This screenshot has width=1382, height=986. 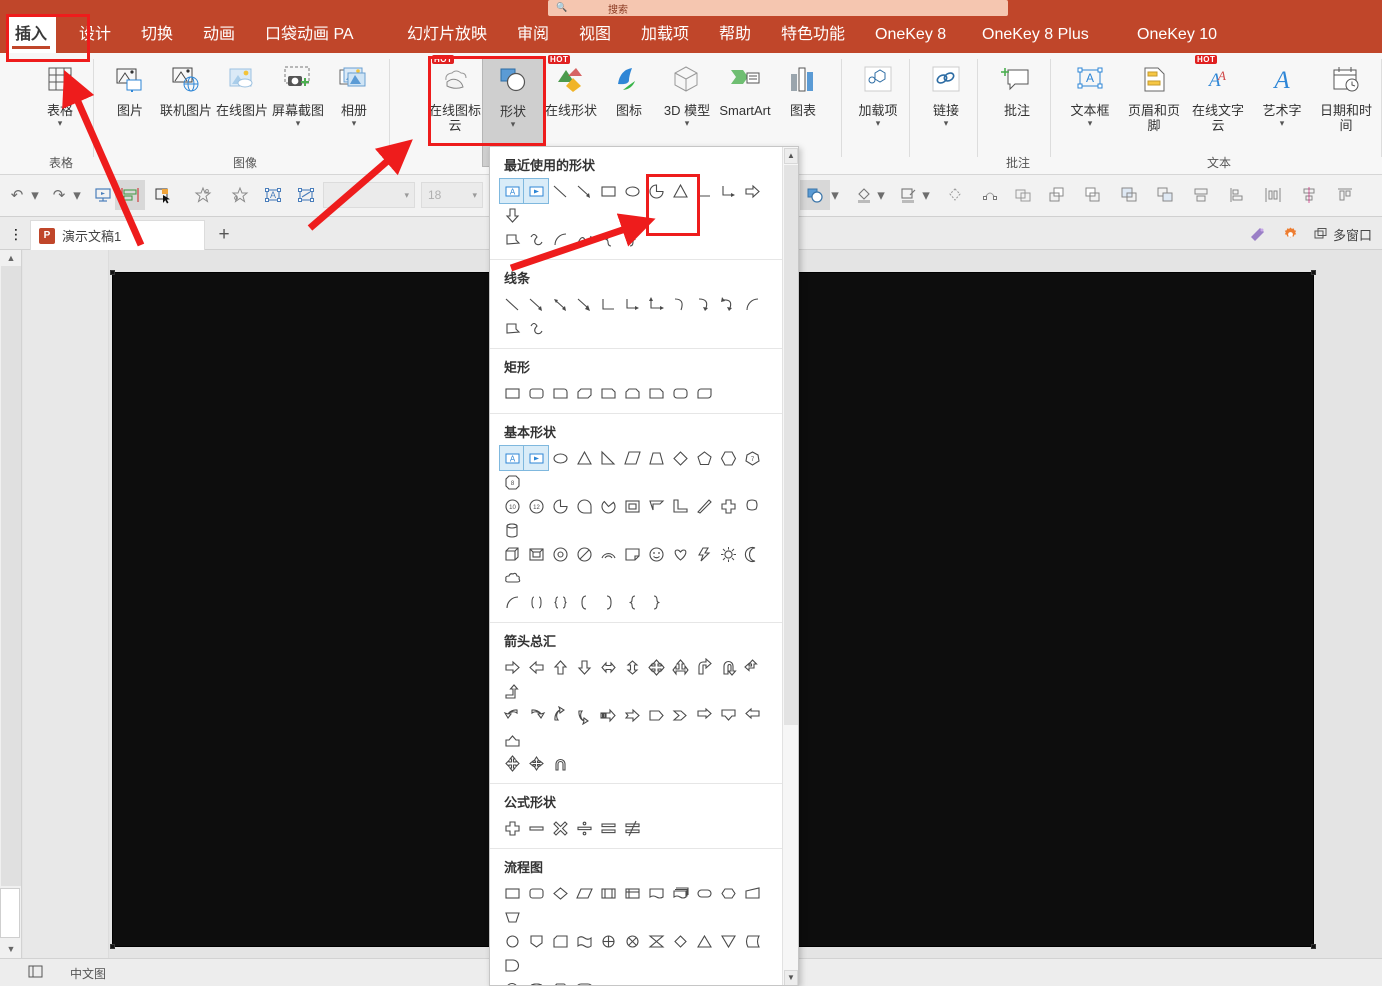 What do you see at coordinates (680, 304) in the screenshot?
I see `shape-curve-connector` at bounding box center [680, 304].